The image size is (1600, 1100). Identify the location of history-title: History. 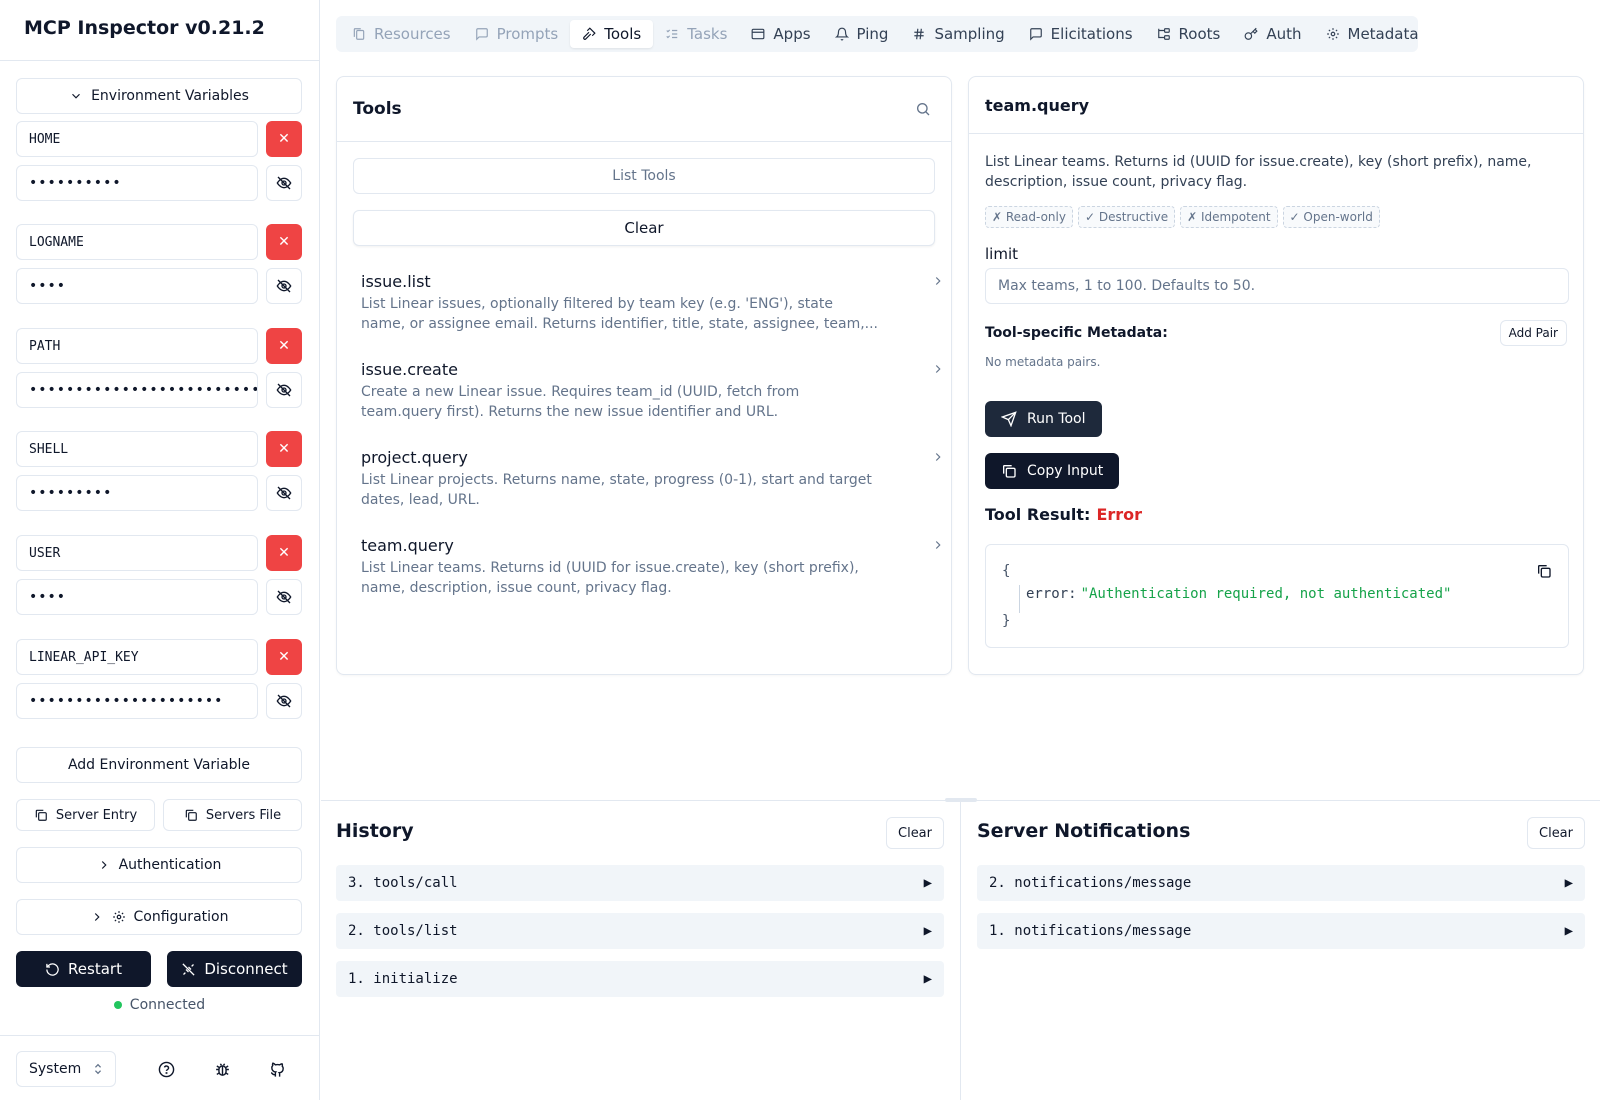
(375, 831).